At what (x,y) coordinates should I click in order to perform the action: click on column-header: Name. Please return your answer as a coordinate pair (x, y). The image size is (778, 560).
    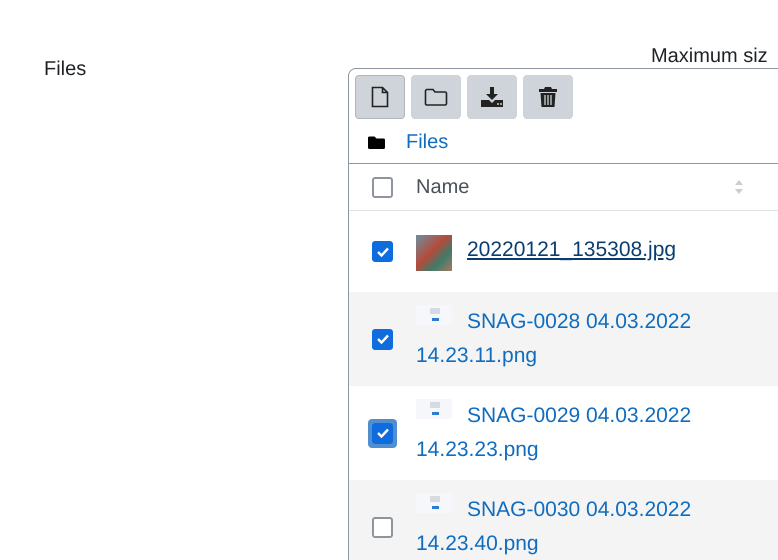
    Looking at the image, I should click on (443, 187).